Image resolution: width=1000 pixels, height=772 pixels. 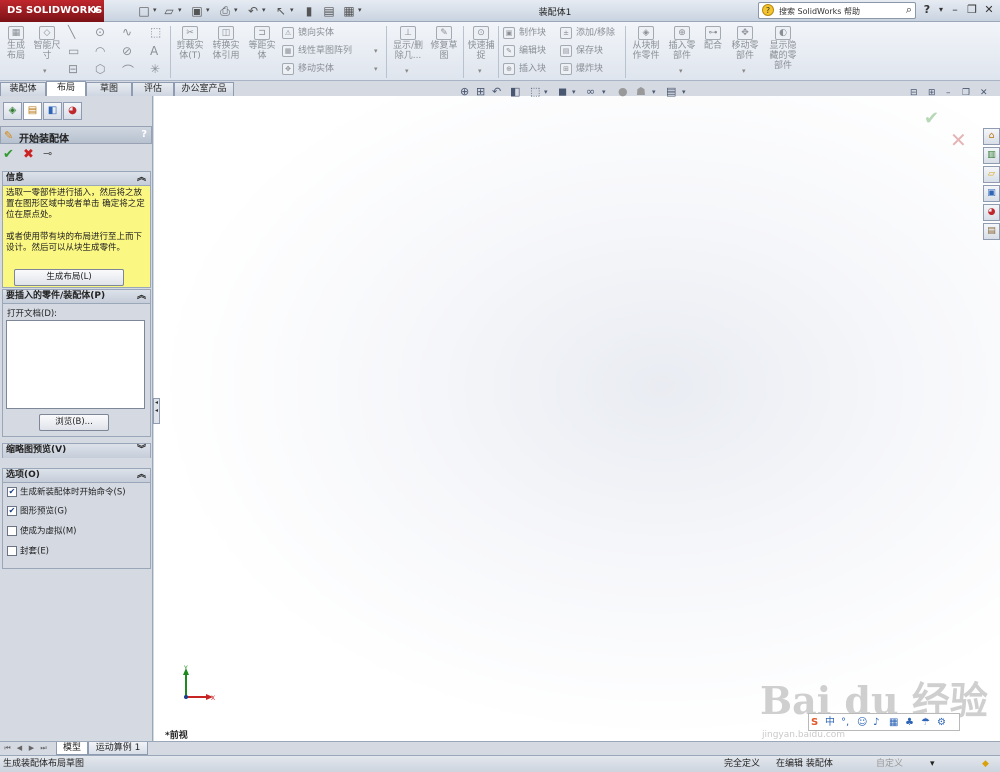 What do you see at coordinates (932, 764) in the screenshot?
I see `units-icon: ▾` at bounding box center [932, 764].